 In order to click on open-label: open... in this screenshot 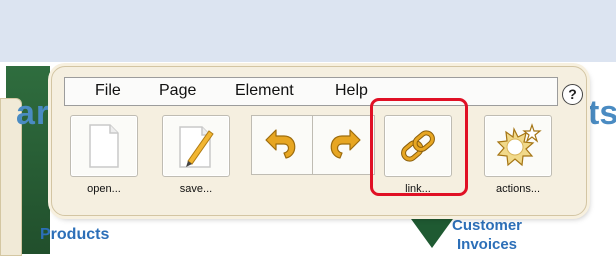, I will do `click(104, 189)`.